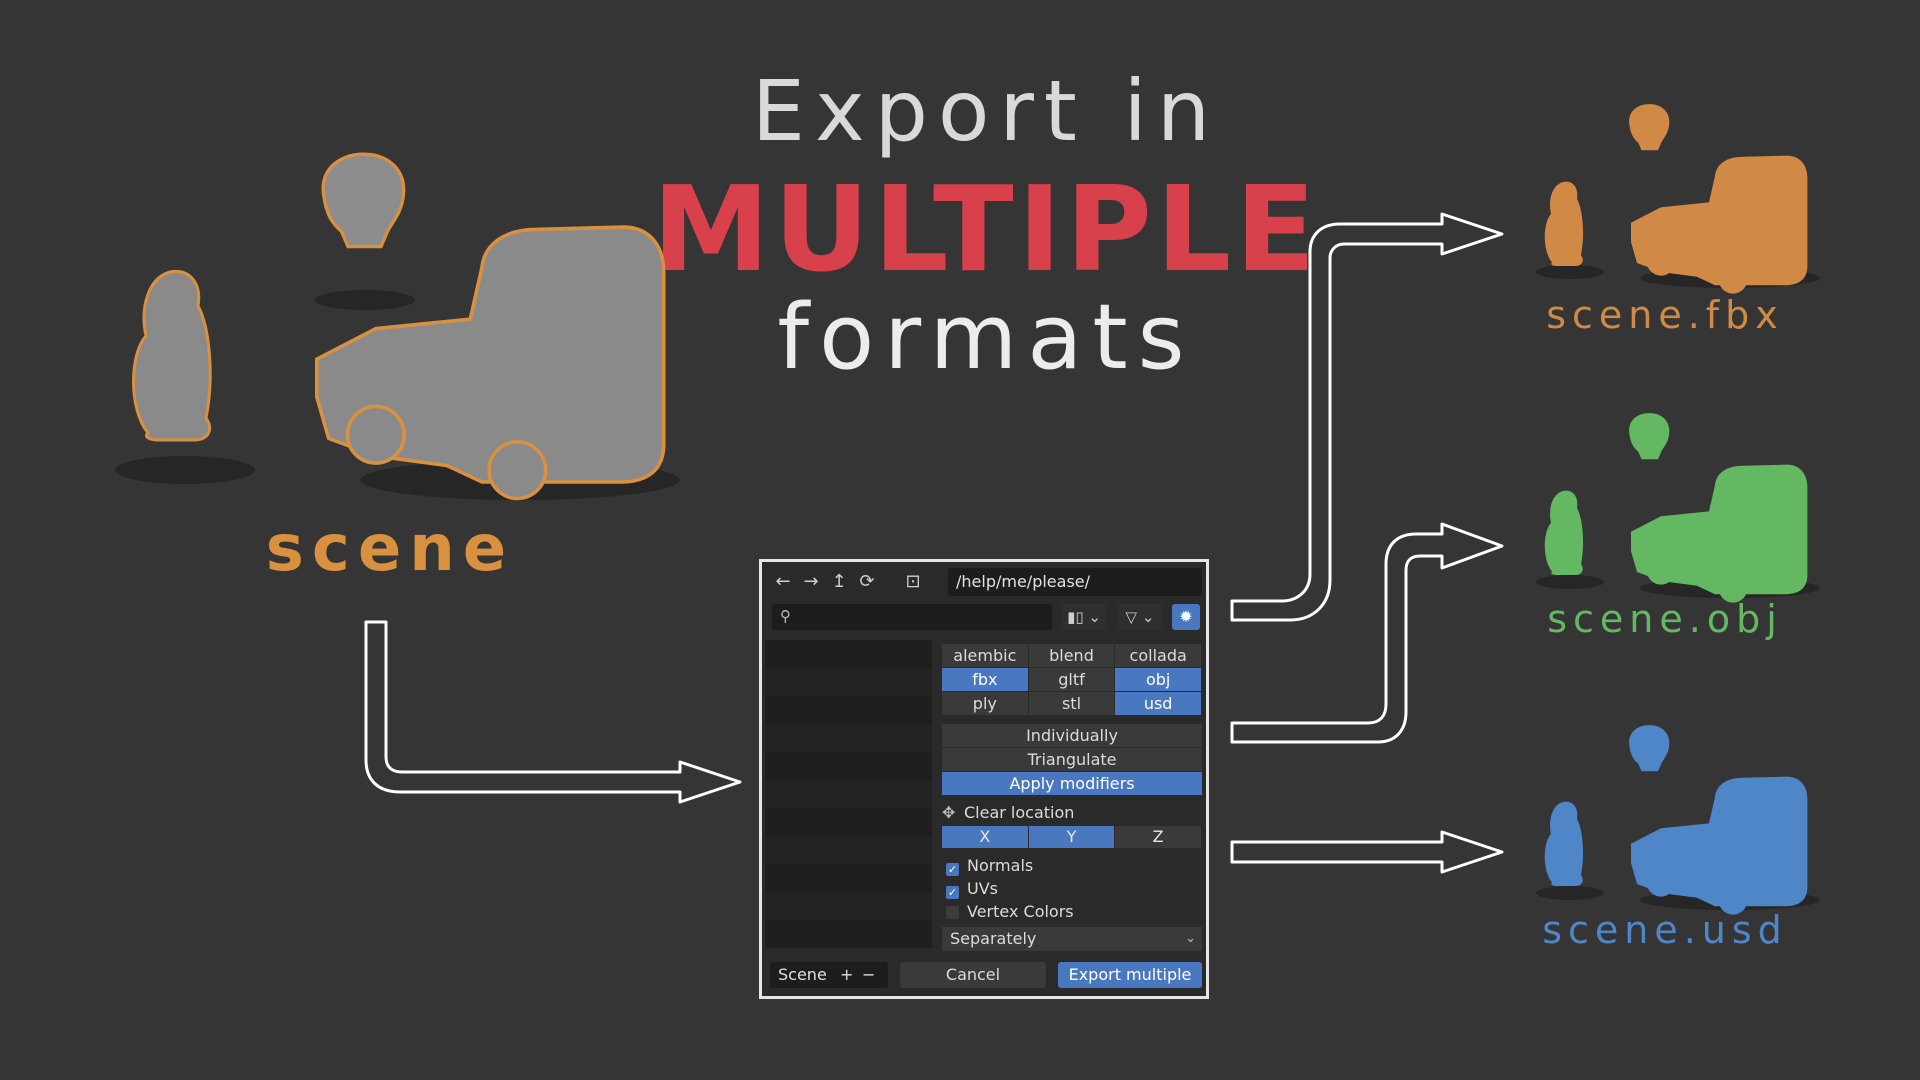 The width and height of the screenshot is (1920, 1080). What do you see at coordinates (1158, 656) in the screenshot?
I see `format-toggle-collada: collada` at bounding box center [1158, 656].